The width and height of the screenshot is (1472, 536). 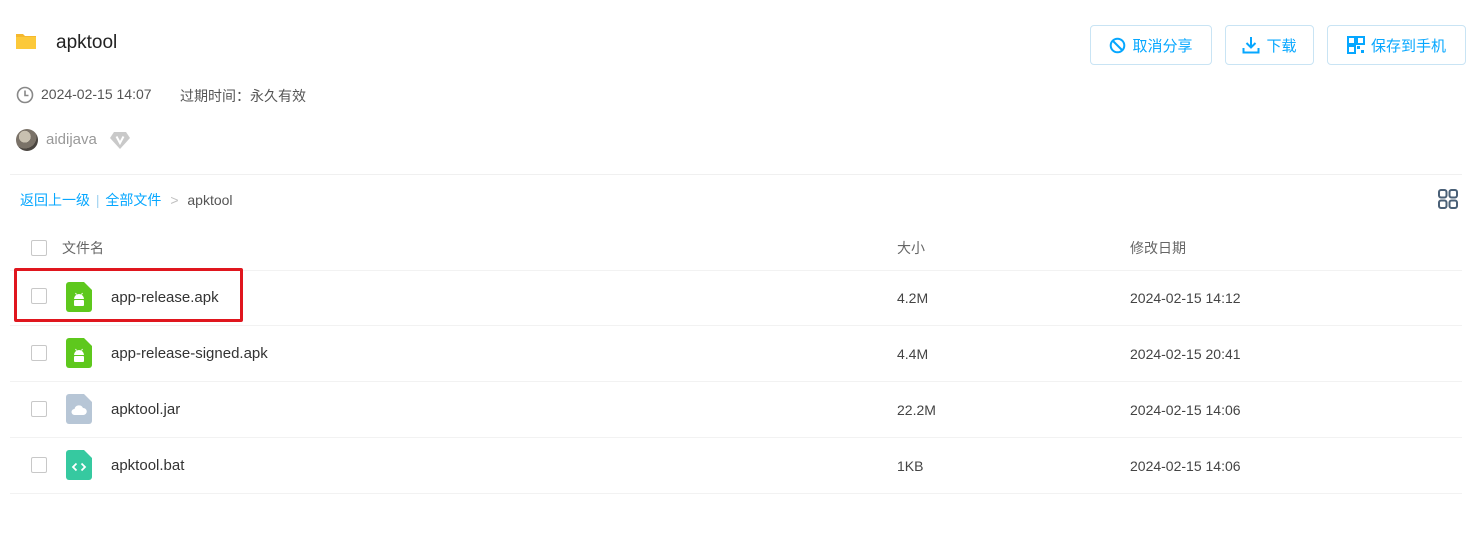 What do you see at coordinates (913, 298) in the screenshot?
I see `file-size: 4.2M` at bounding box center [913, 298].